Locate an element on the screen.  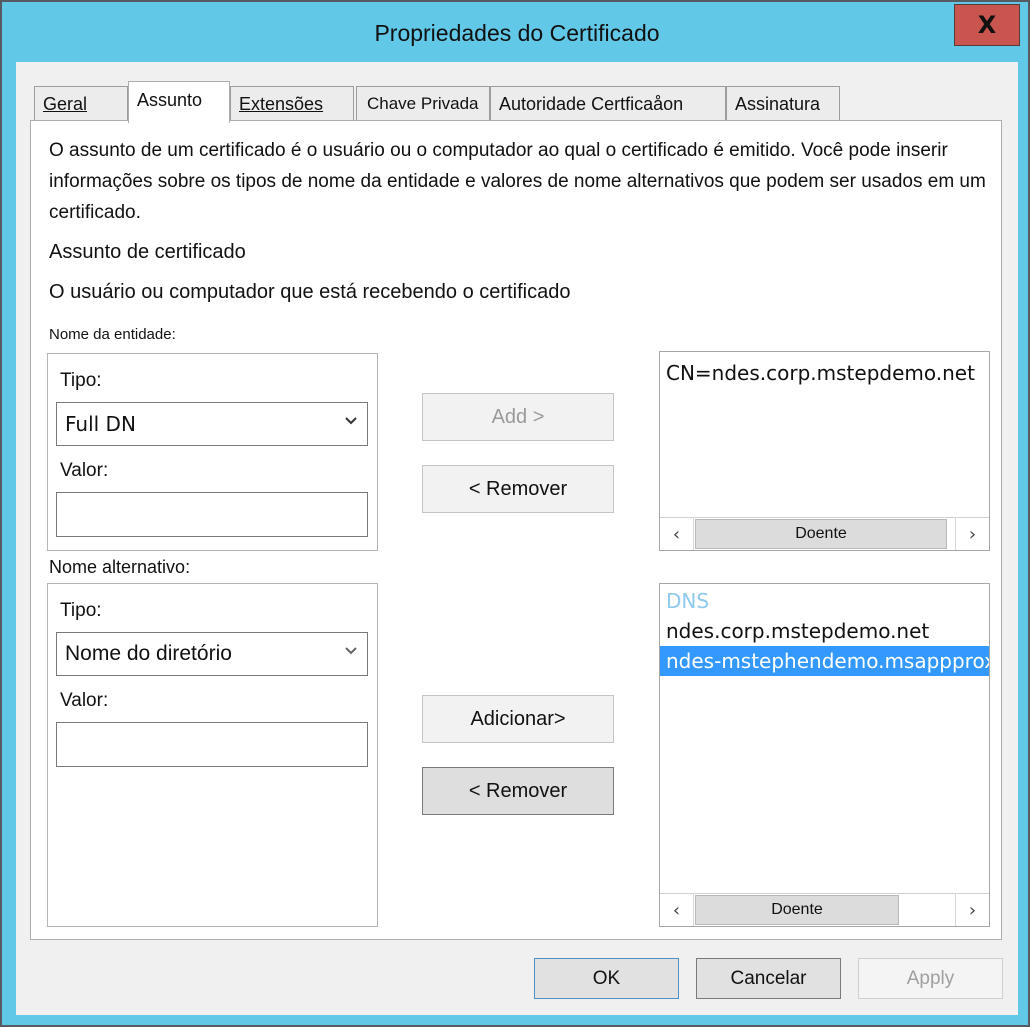
list-item-selected: ndes-mstephendemo.msappproxy.net is located at coordinates (824, 661).